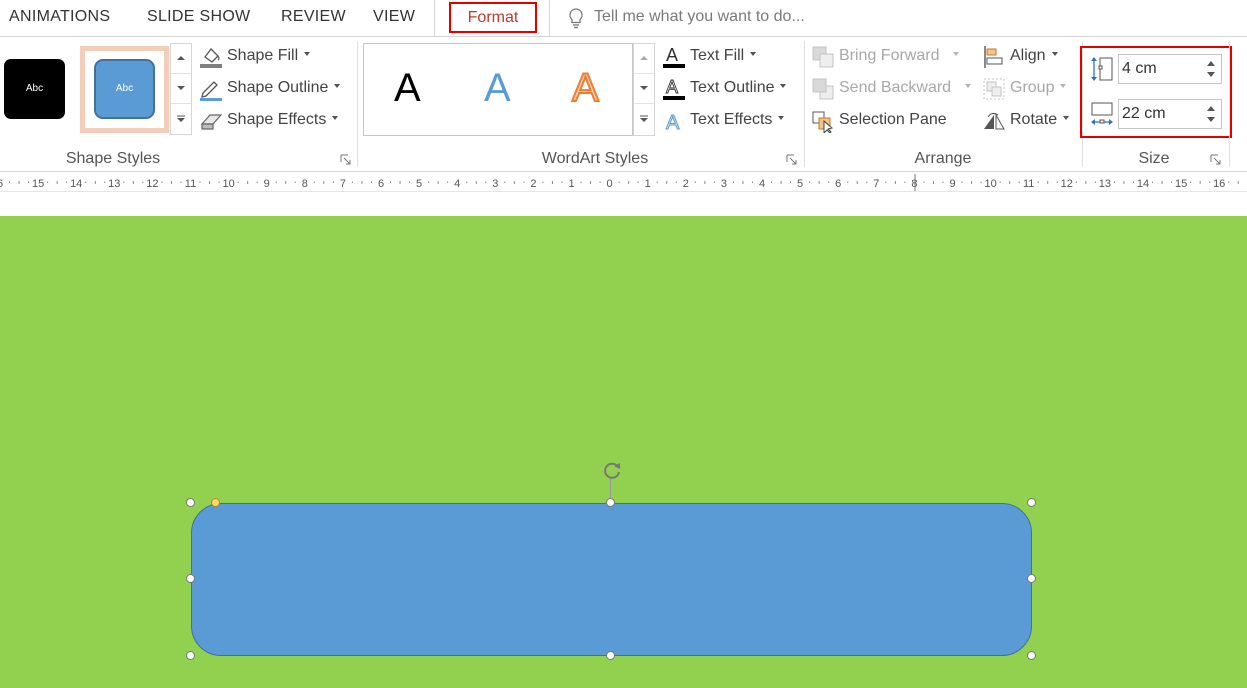  I want to click on lightbulb-icon, so click(576, 18).